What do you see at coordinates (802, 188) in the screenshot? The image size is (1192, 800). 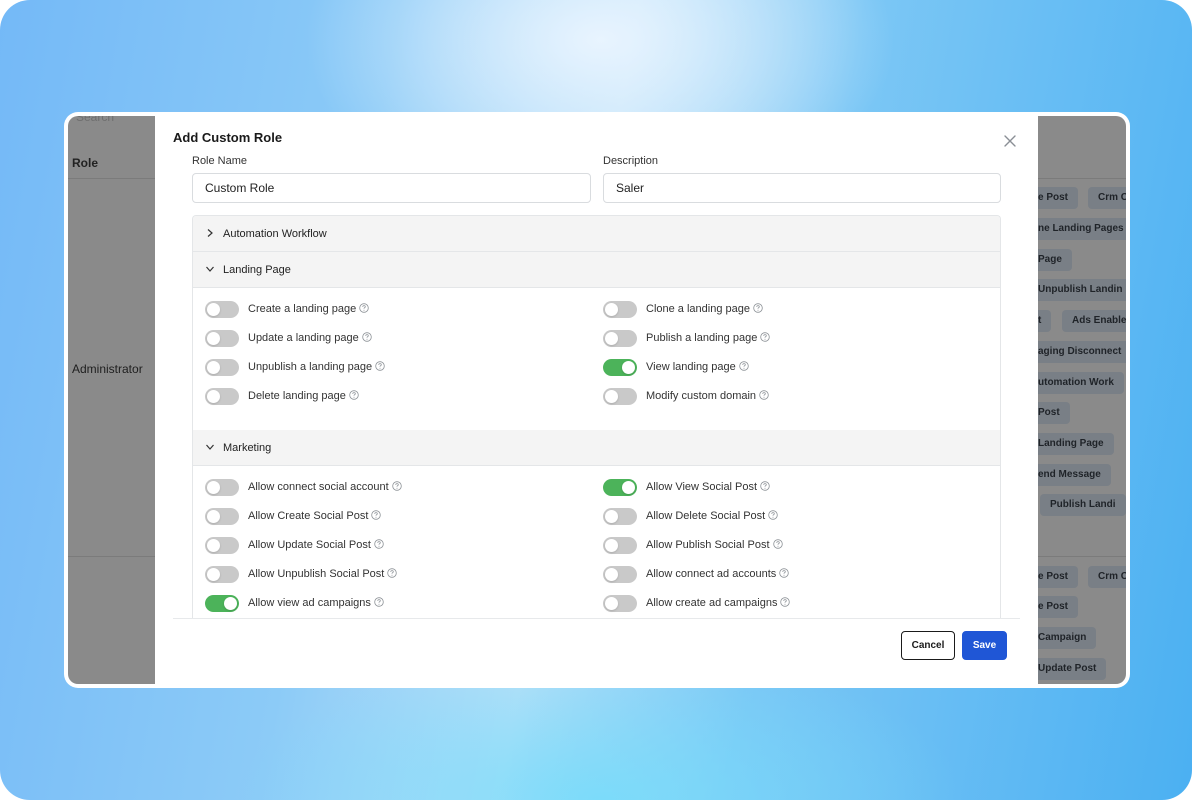 I see `description-input` at bounding box center [802, 188].